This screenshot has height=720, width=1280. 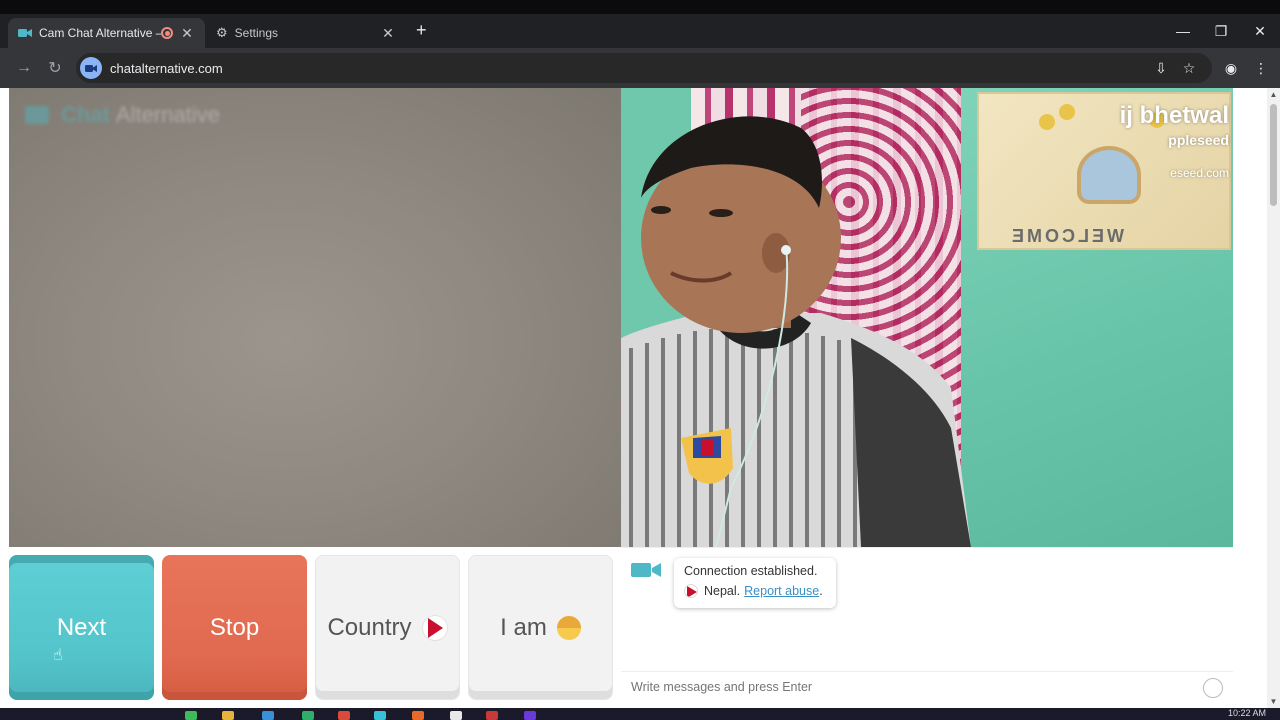 What do you see at coordinates (100, 33) in the screenshot?
I see `tab-title: Cam Chat Alternative – Free` at bounding box center [100, 33].